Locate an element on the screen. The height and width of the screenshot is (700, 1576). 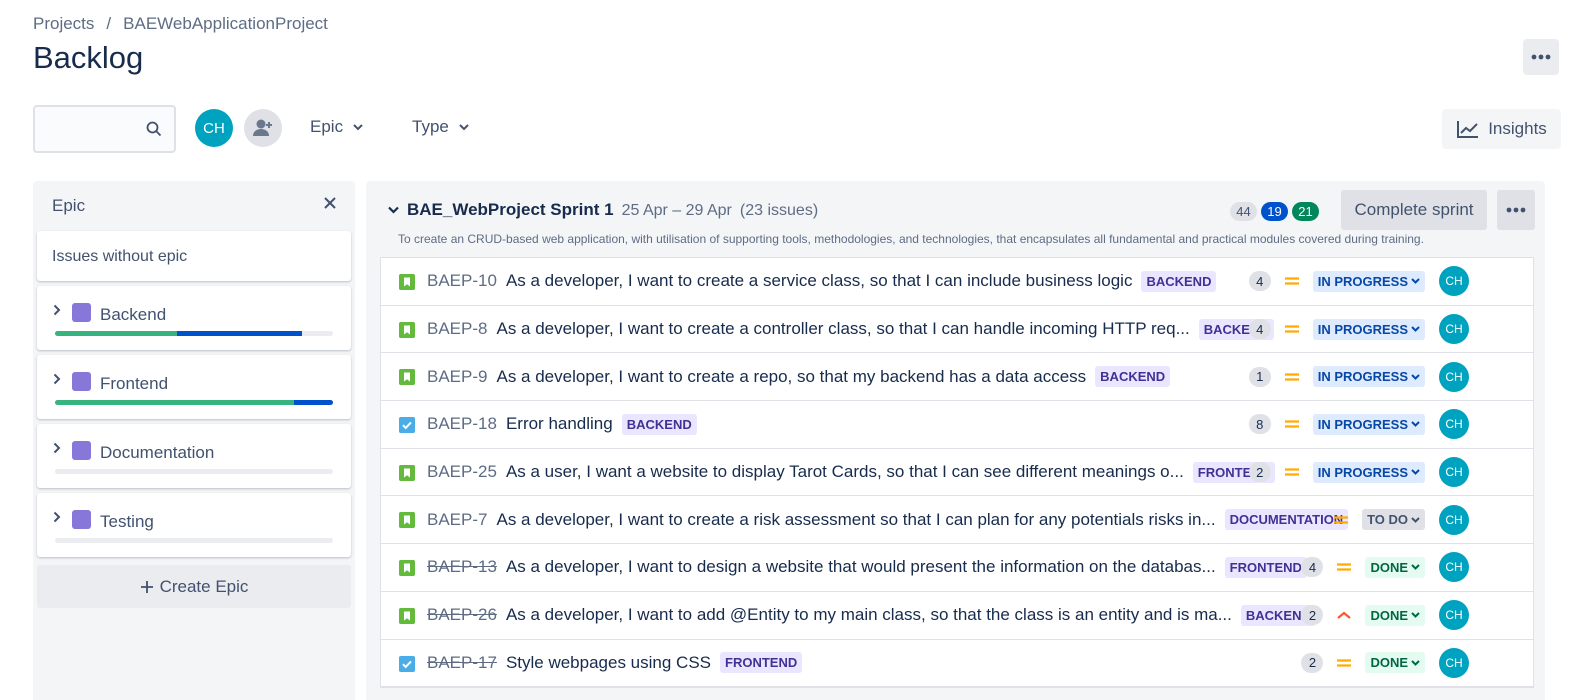
epic-filter-dropdown: Epic is located at coordinates (336, 127).